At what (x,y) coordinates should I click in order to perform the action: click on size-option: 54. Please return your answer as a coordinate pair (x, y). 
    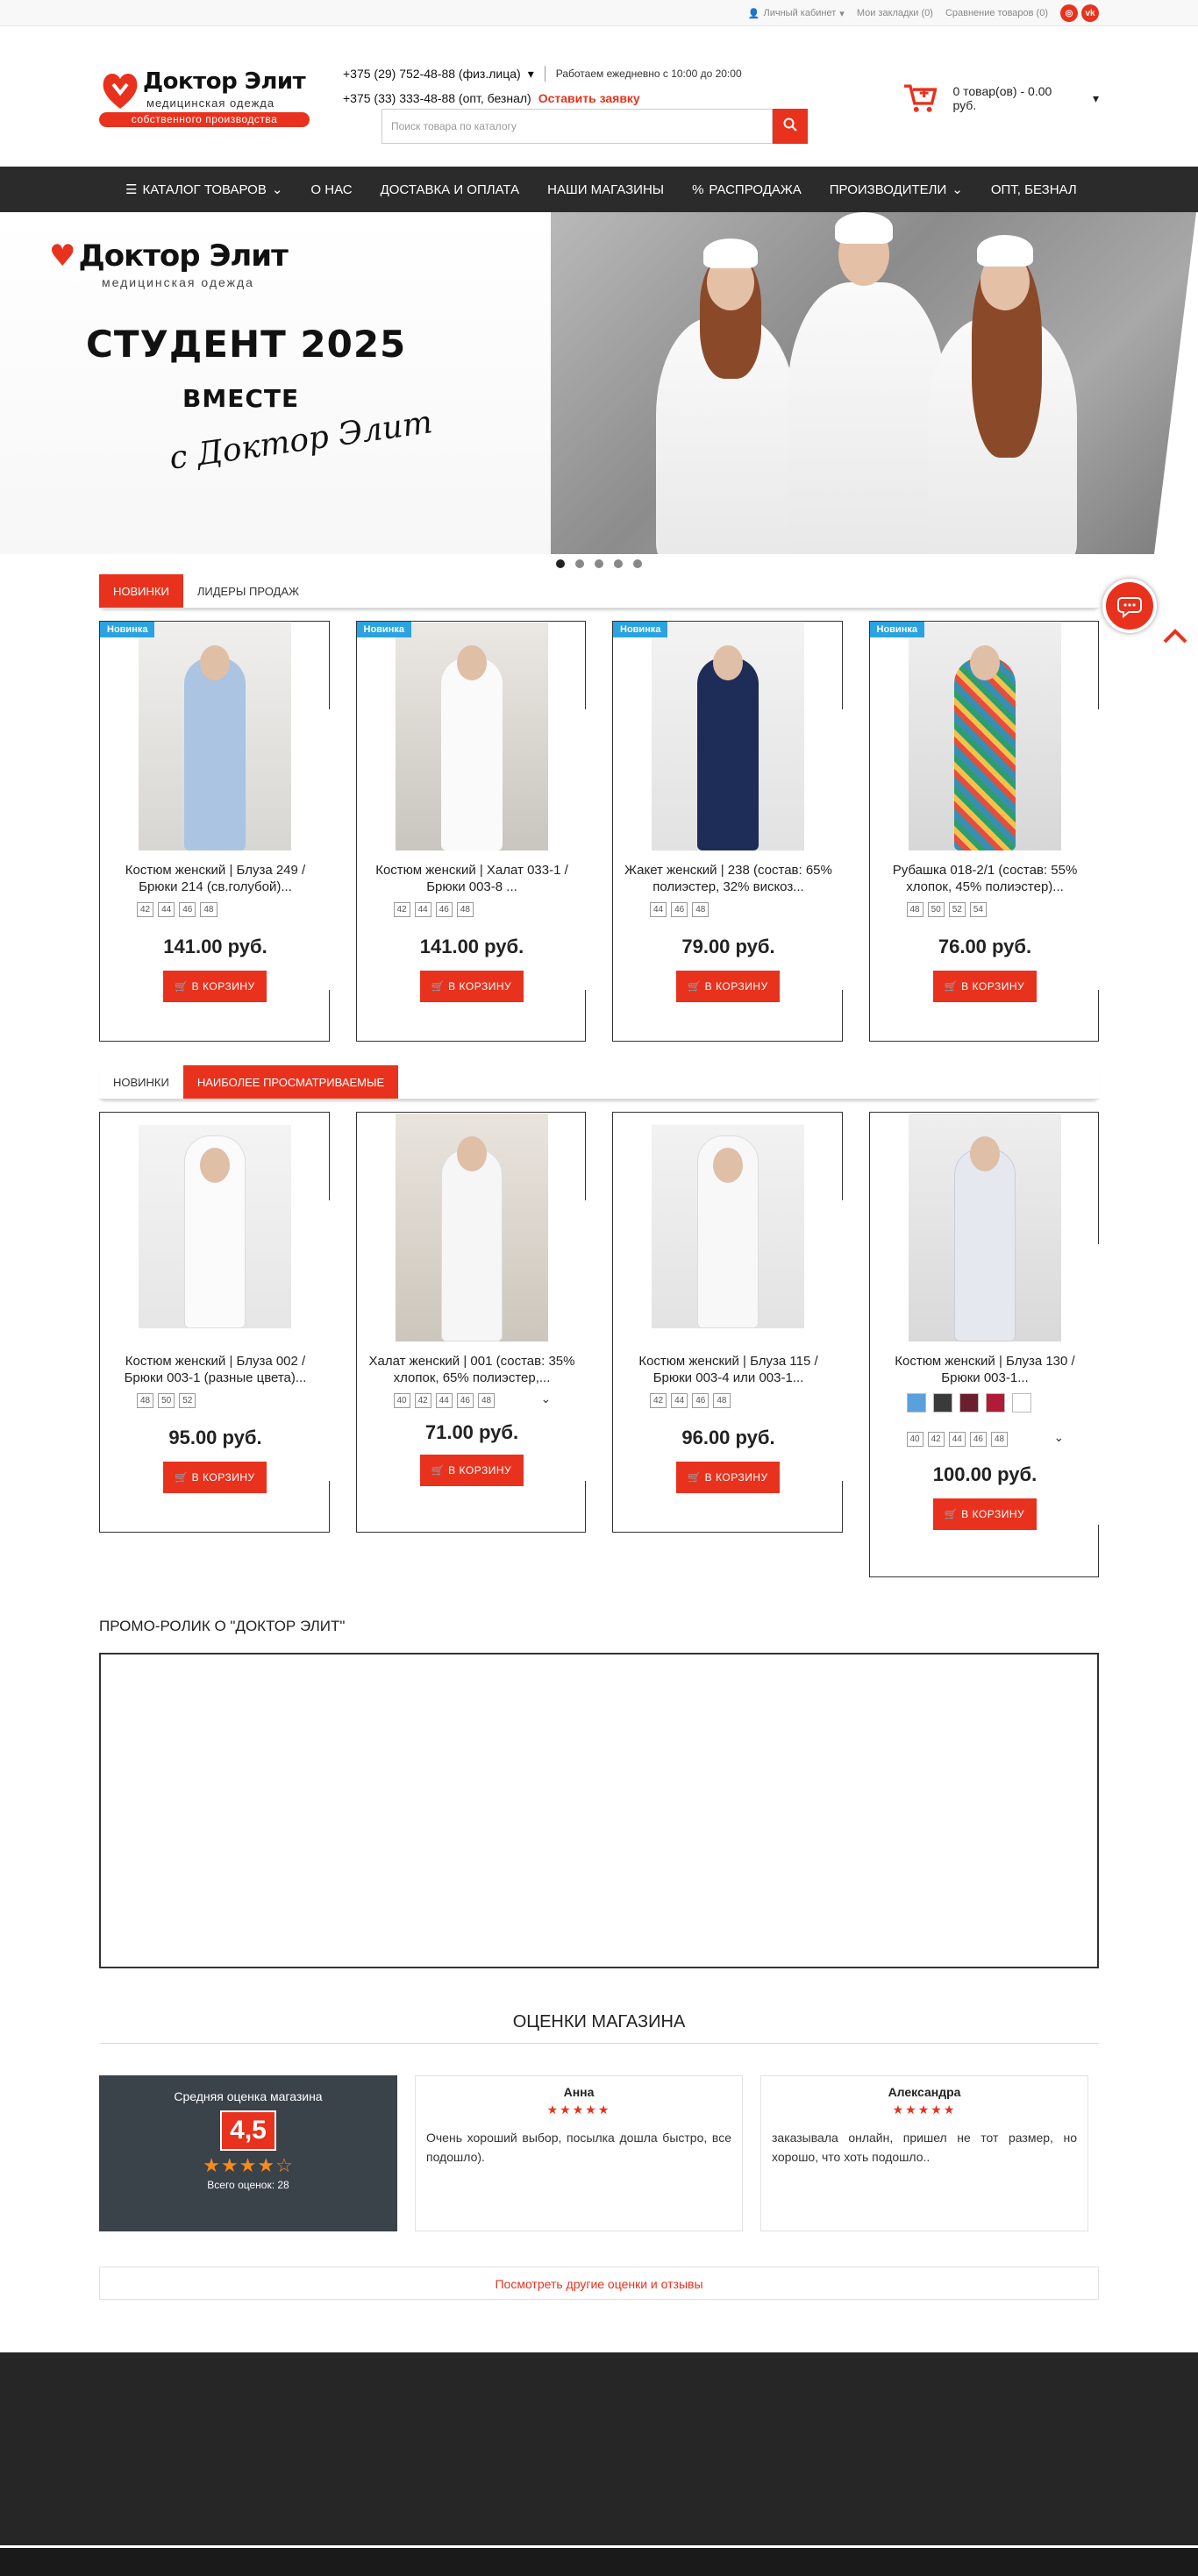
    Looking at the image, I should click on (978, 909).